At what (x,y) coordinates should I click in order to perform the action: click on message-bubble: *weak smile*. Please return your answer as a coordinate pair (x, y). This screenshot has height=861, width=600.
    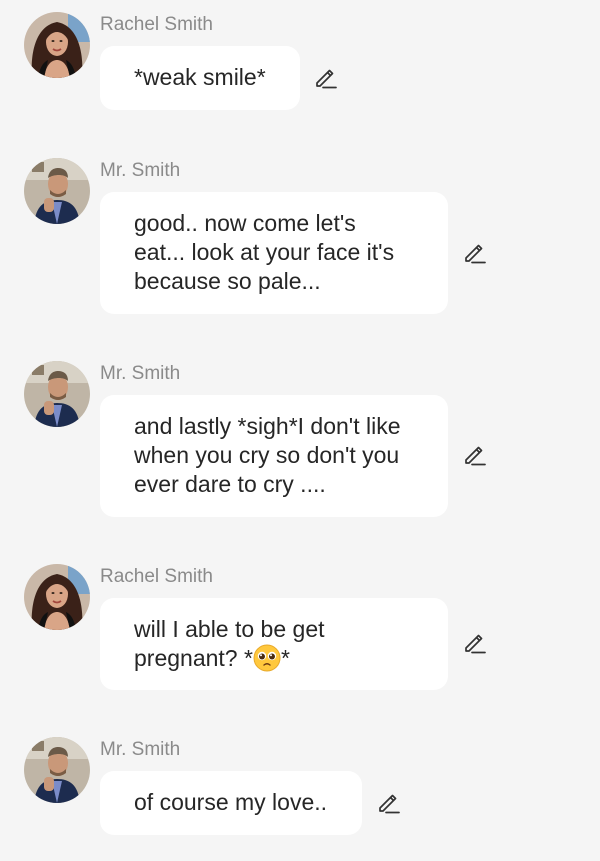
    Looking at the image, I should click on (200, 78).